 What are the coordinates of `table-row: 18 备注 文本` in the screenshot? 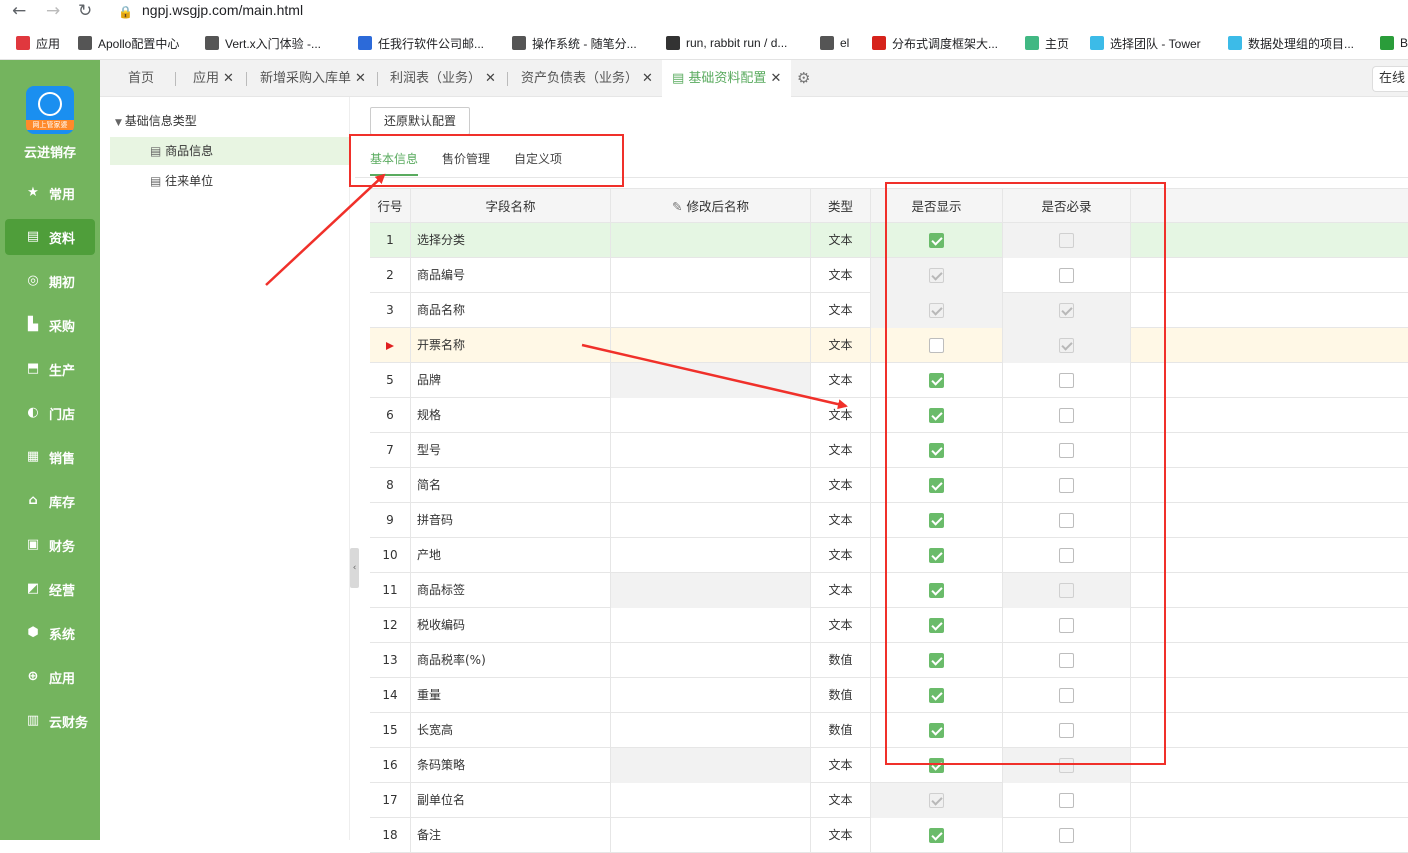 It's located at (889, 835).